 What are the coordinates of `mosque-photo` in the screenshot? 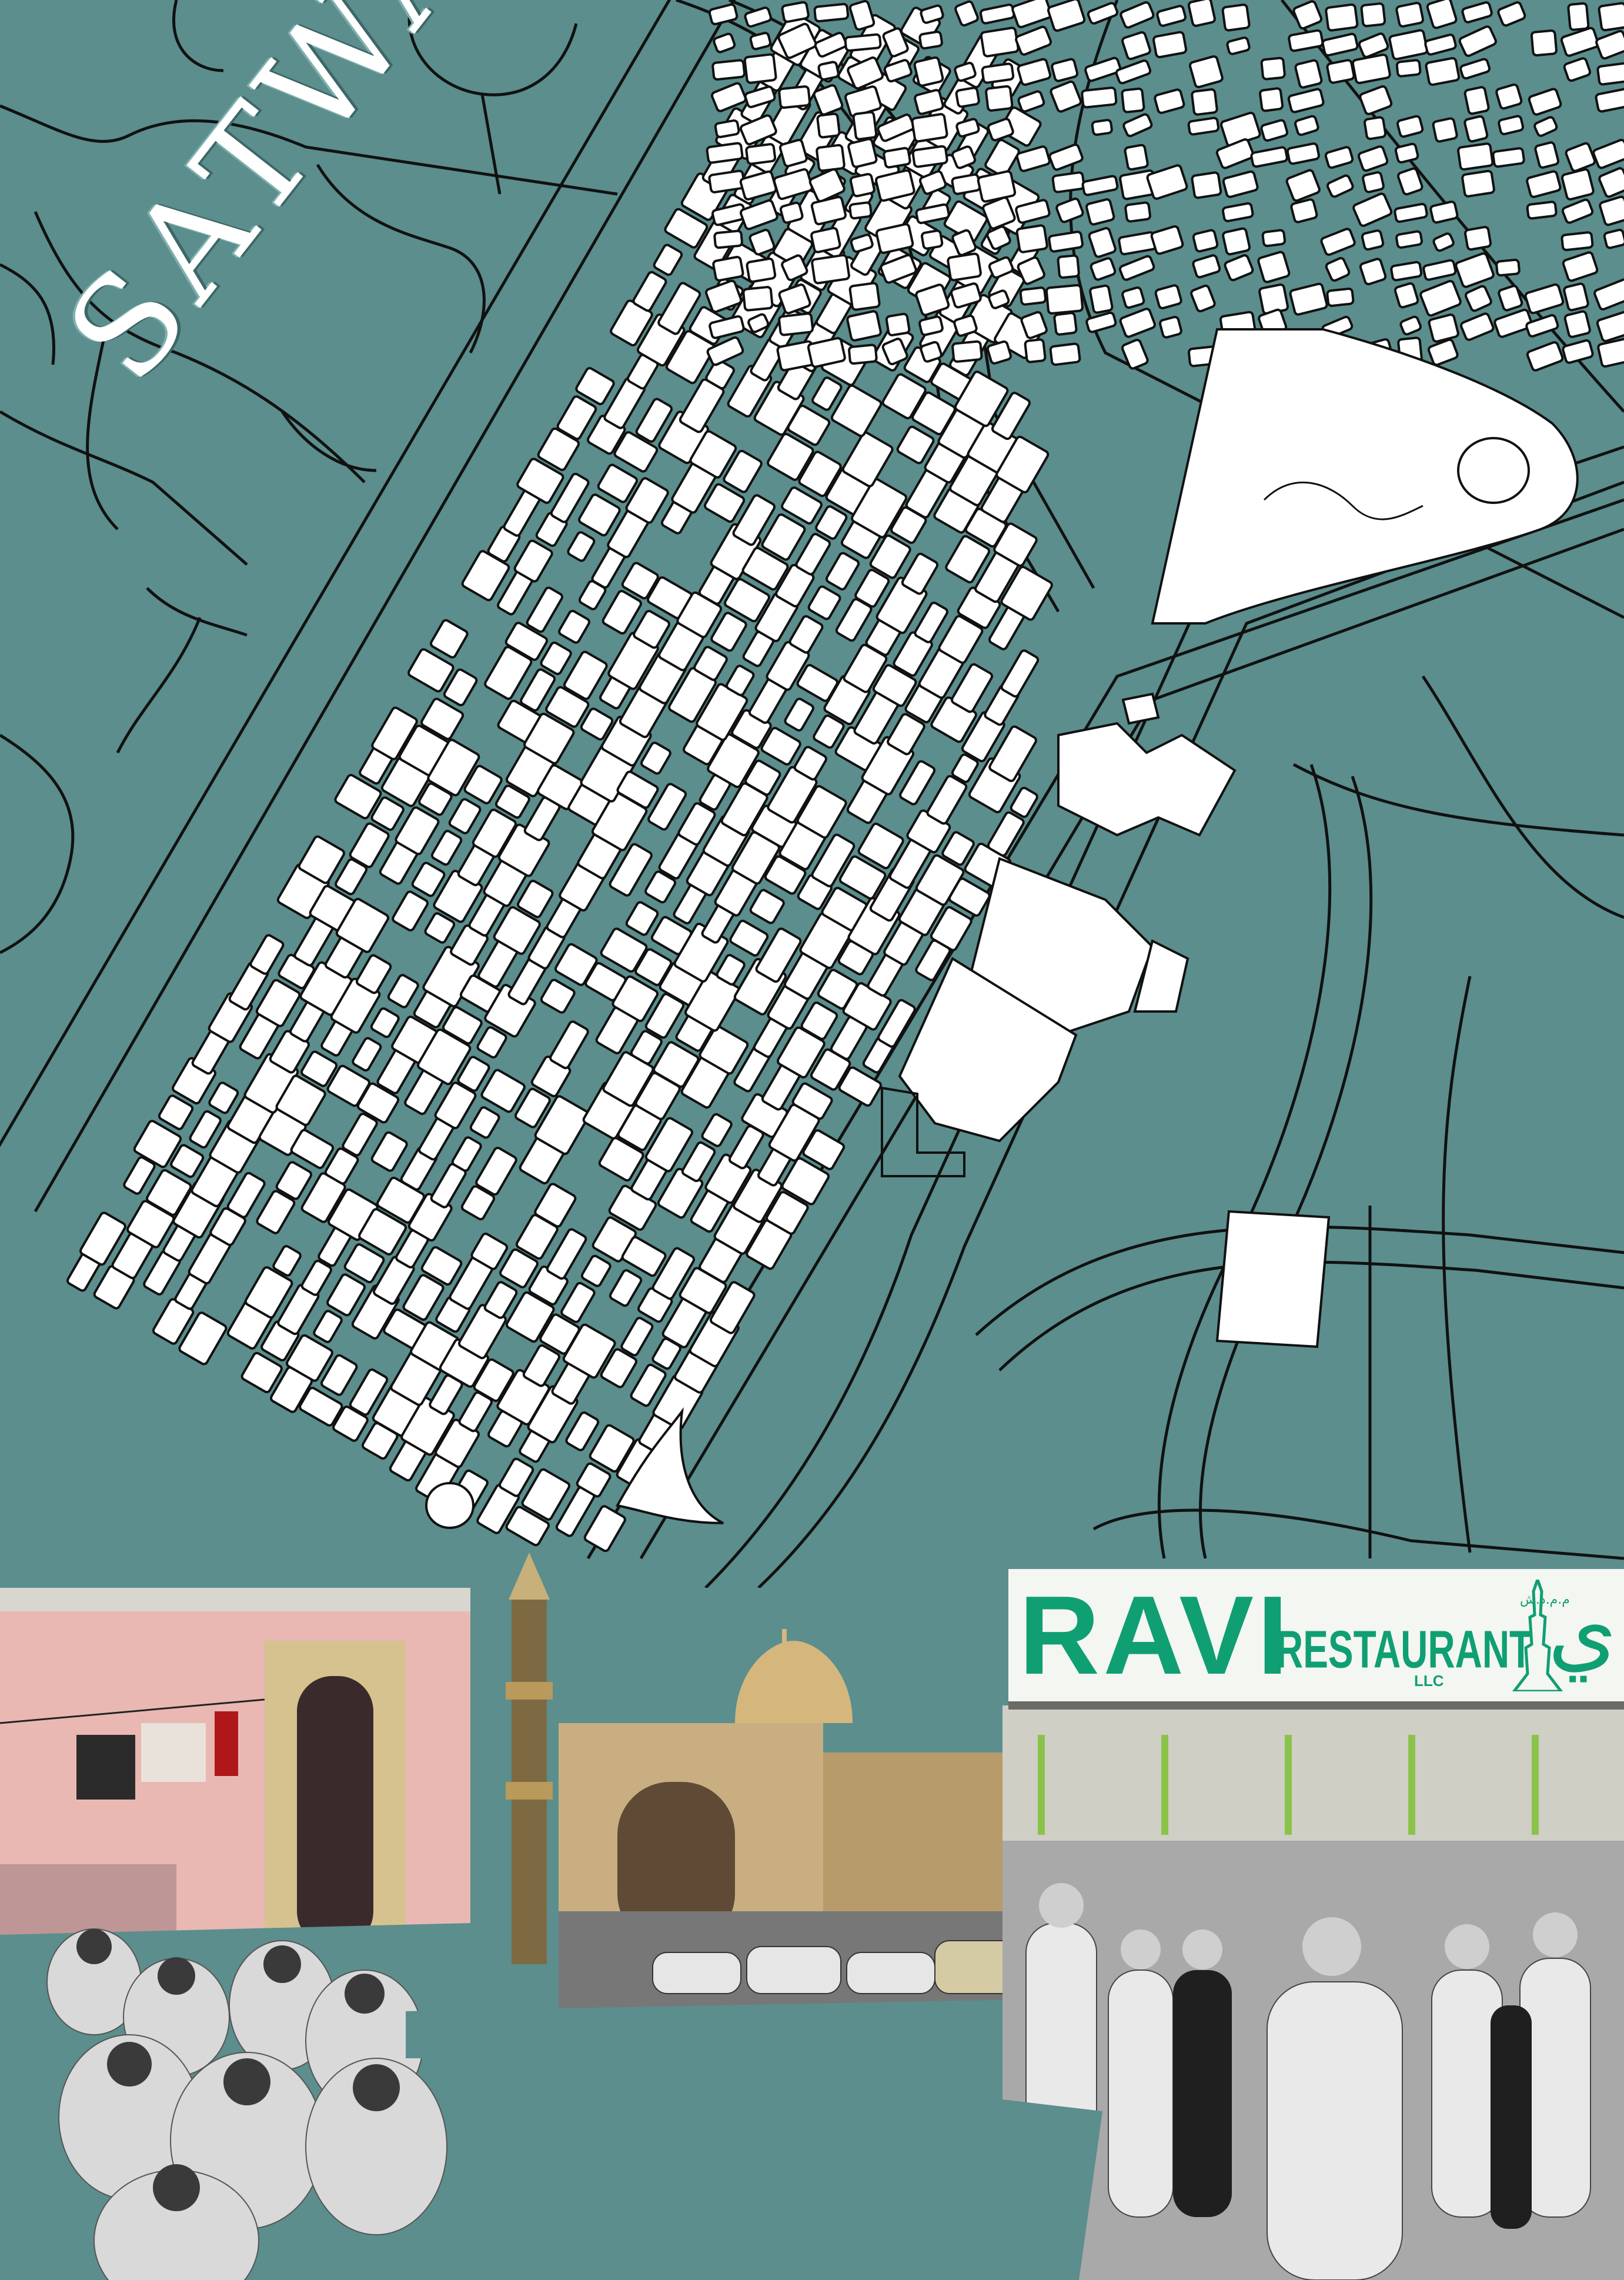 It's located at (715, 1806).